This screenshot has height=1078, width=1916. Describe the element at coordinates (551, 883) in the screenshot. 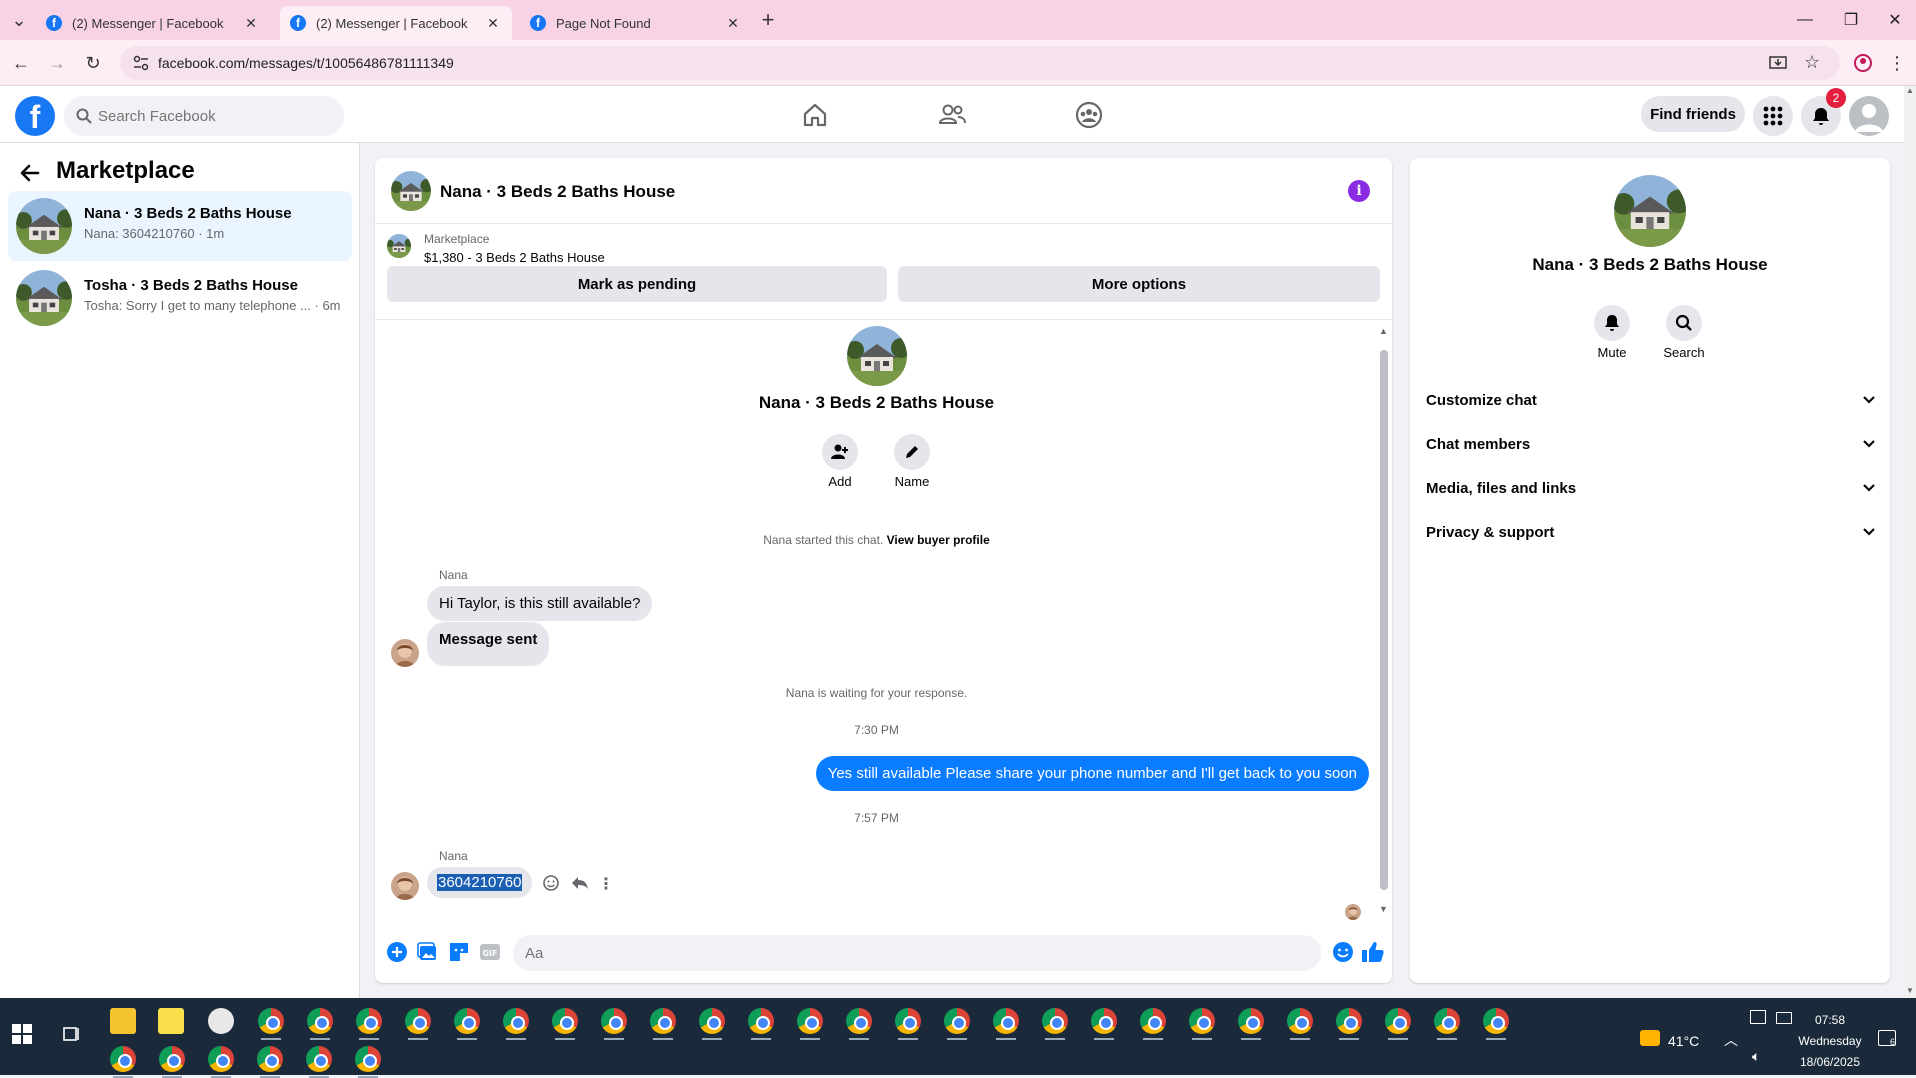

I see `react-emoji-icon` at that location.